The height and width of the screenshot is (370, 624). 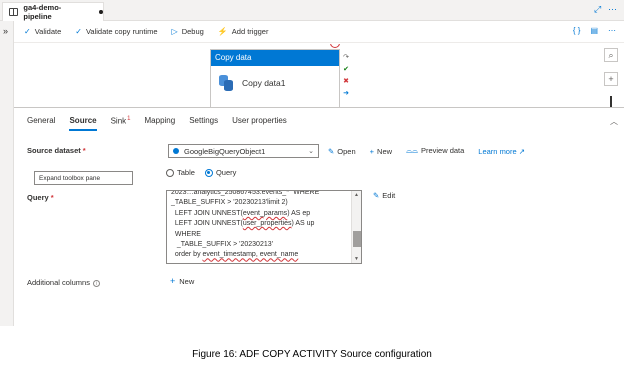 What do you see at coordinates (7, 173) in the screenshot?
I see `left-rail: »` at bounding box center [7, 173].